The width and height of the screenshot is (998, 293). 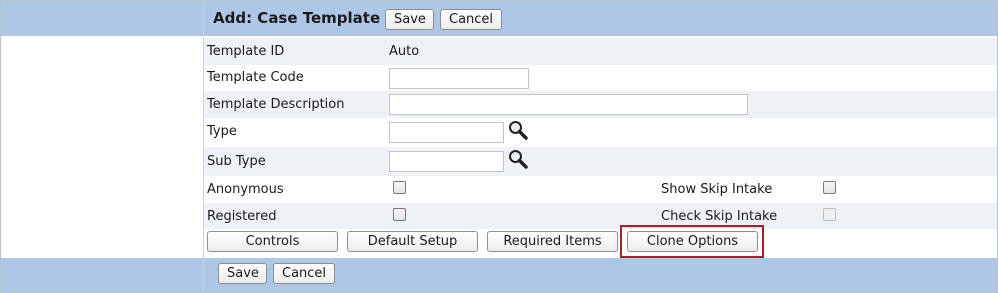 What do you see at coordinates (242, 273) in the screenshot?
I see `footer-save-button: Save` at bounding box center [242, 273].